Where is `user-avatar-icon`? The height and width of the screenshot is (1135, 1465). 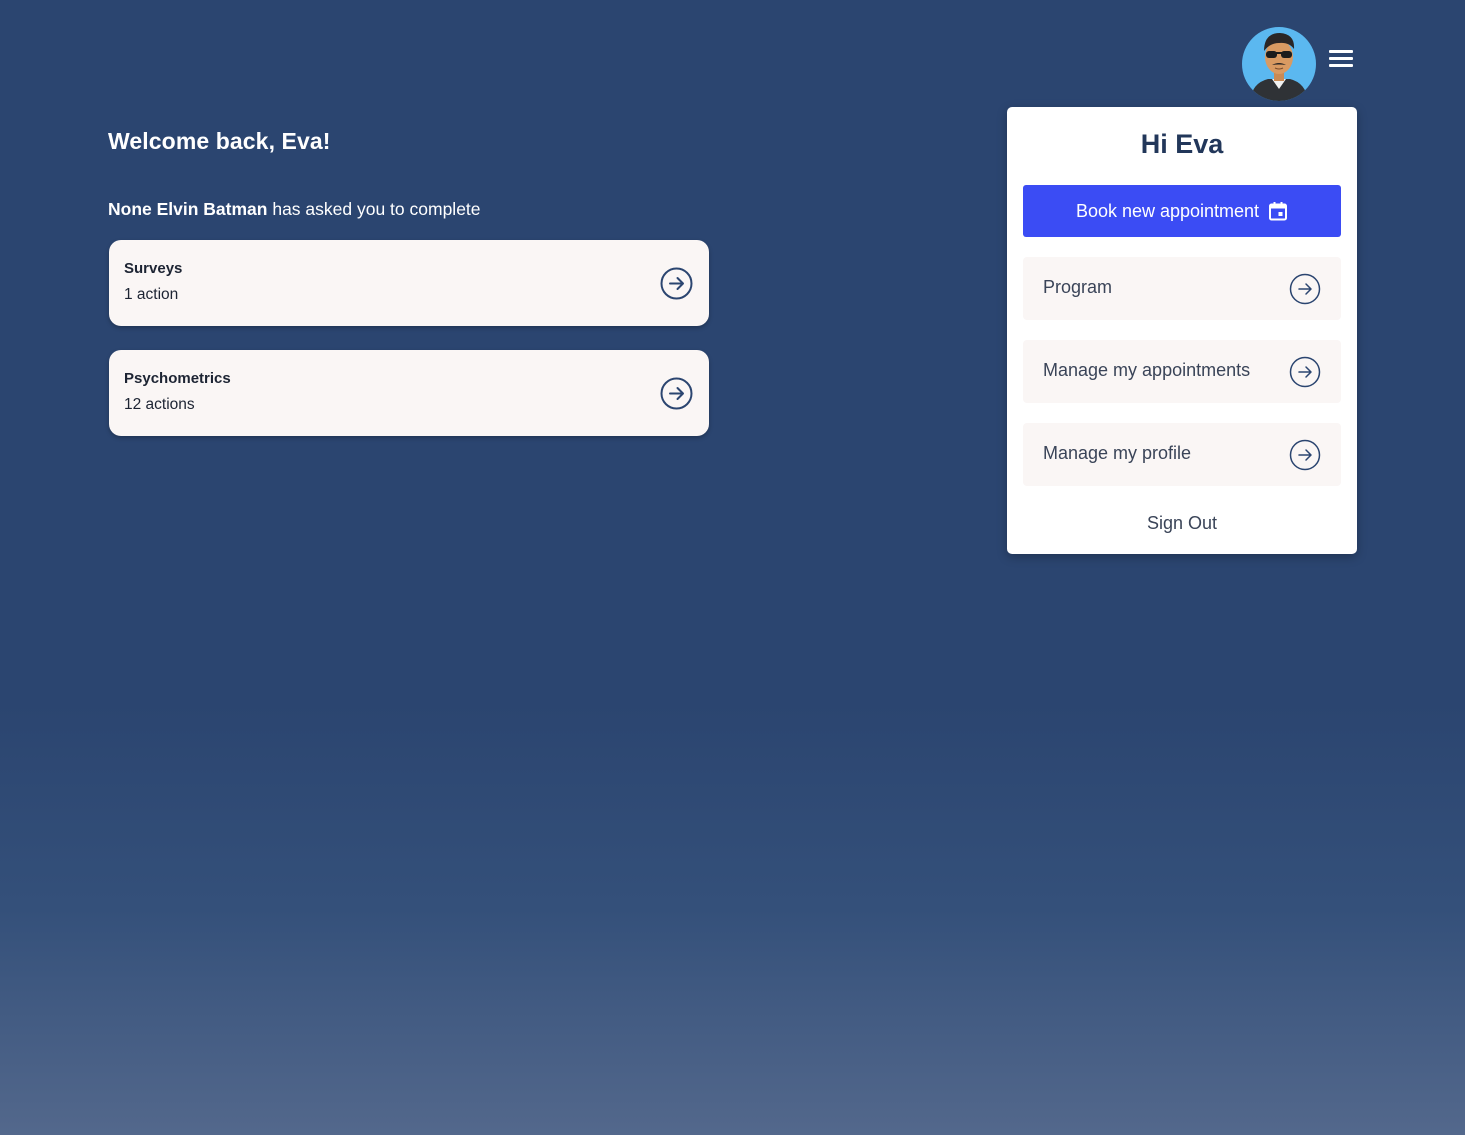
user-avatar-icon is located at coordinates (1279, 64).